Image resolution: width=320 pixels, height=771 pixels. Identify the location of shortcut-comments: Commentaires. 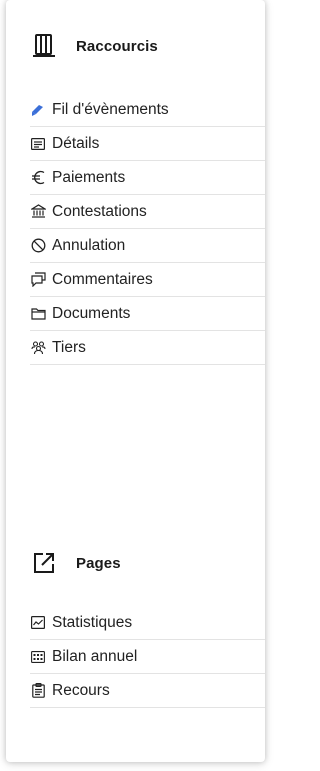
(147, 280).